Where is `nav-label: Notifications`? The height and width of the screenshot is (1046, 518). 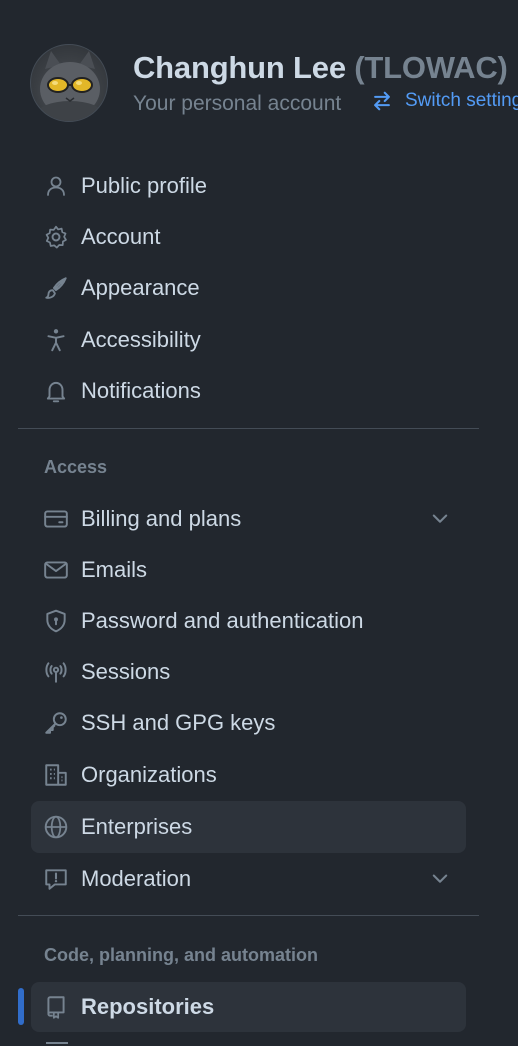
nav-label: Notifications is located at coordinates (141, 390).